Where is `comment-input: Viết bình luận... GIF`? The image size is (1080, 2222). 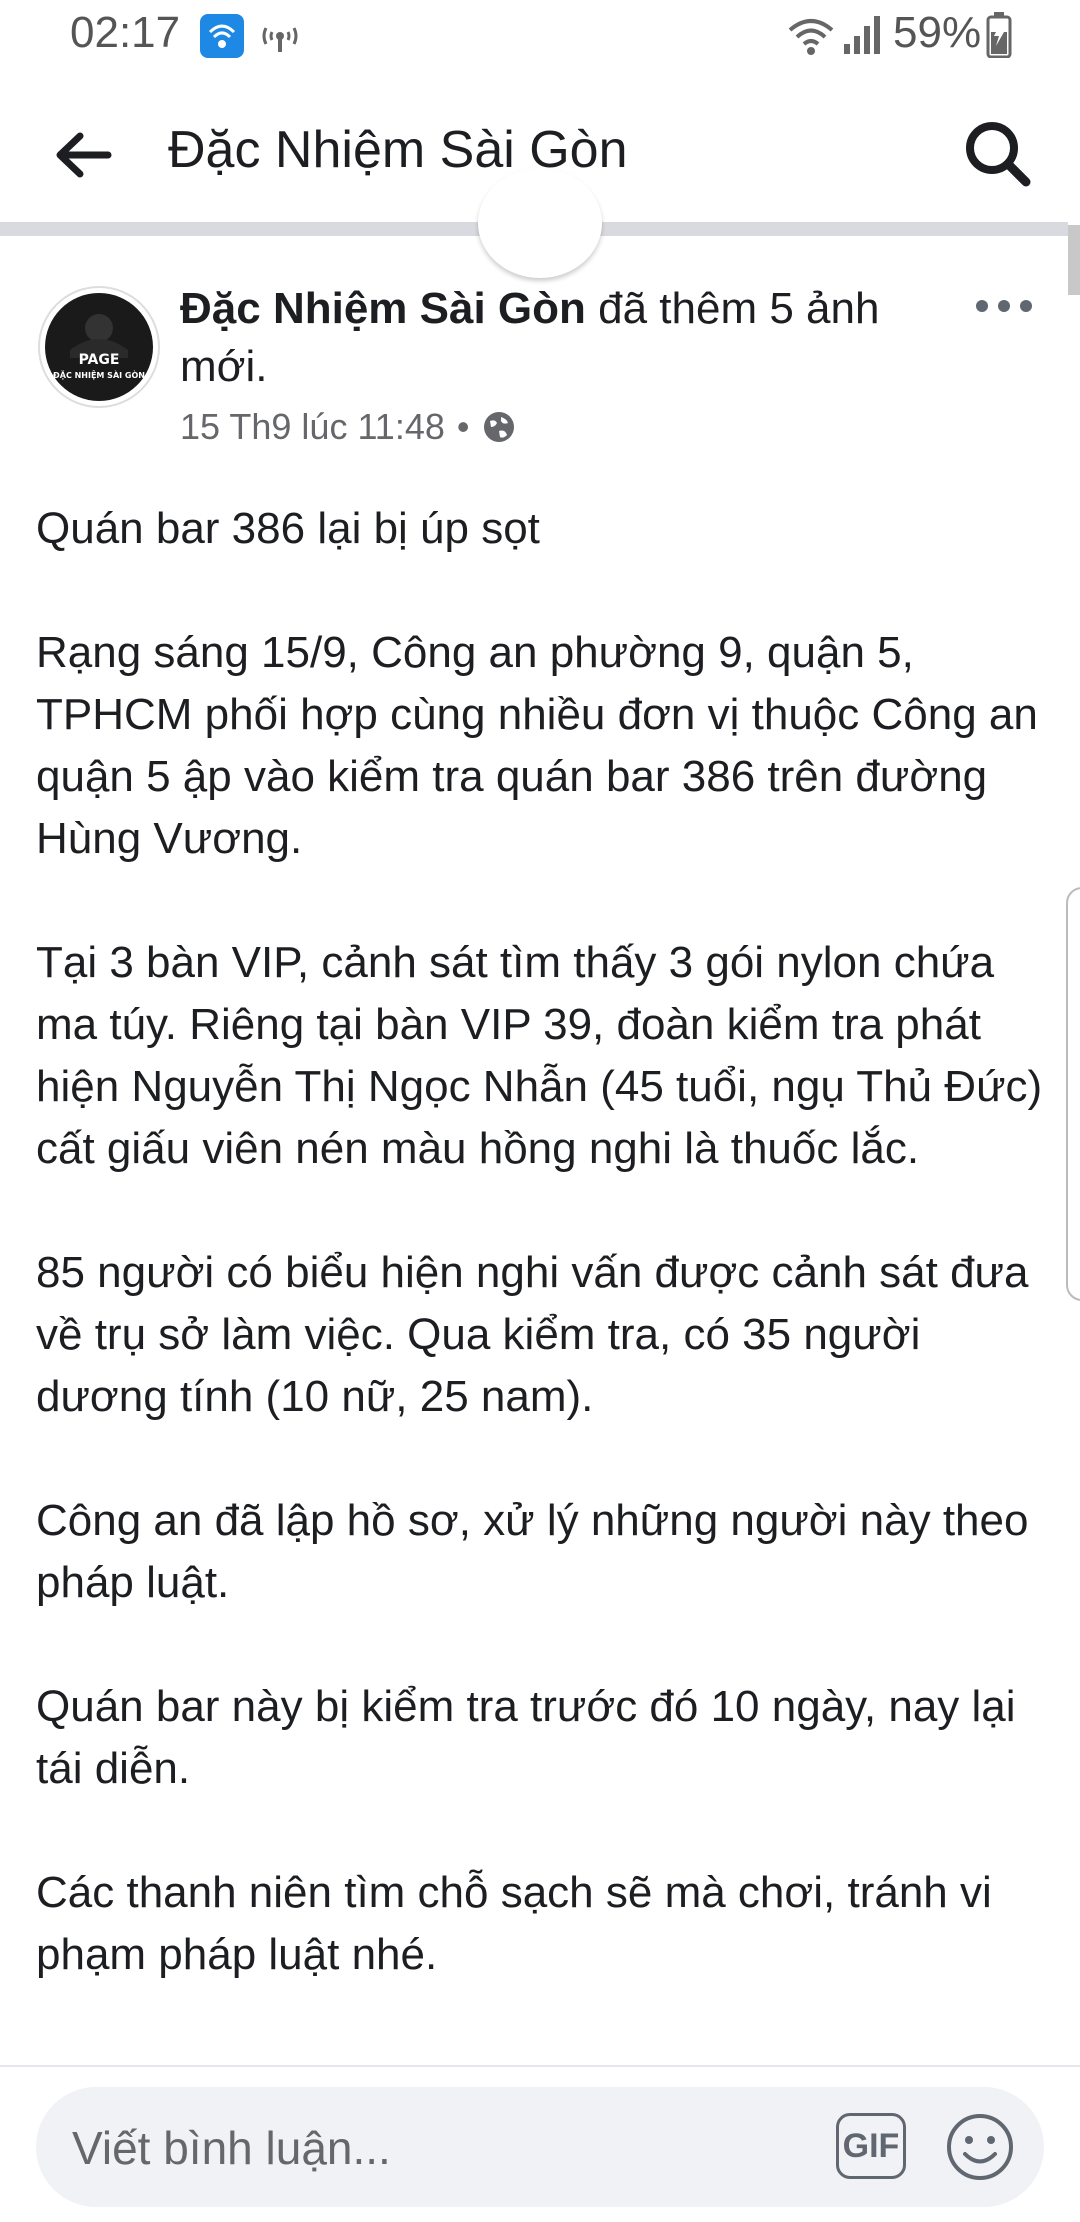
comment-input: Viết bình luận... GIF is located at coordinates (540, 2147).